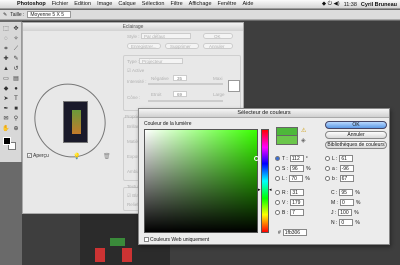 This screenshot has width=400, height=265. Describe the element at coordinates (182, 46) in the screenshot. I see `delete-button: Supprimer` at that location.